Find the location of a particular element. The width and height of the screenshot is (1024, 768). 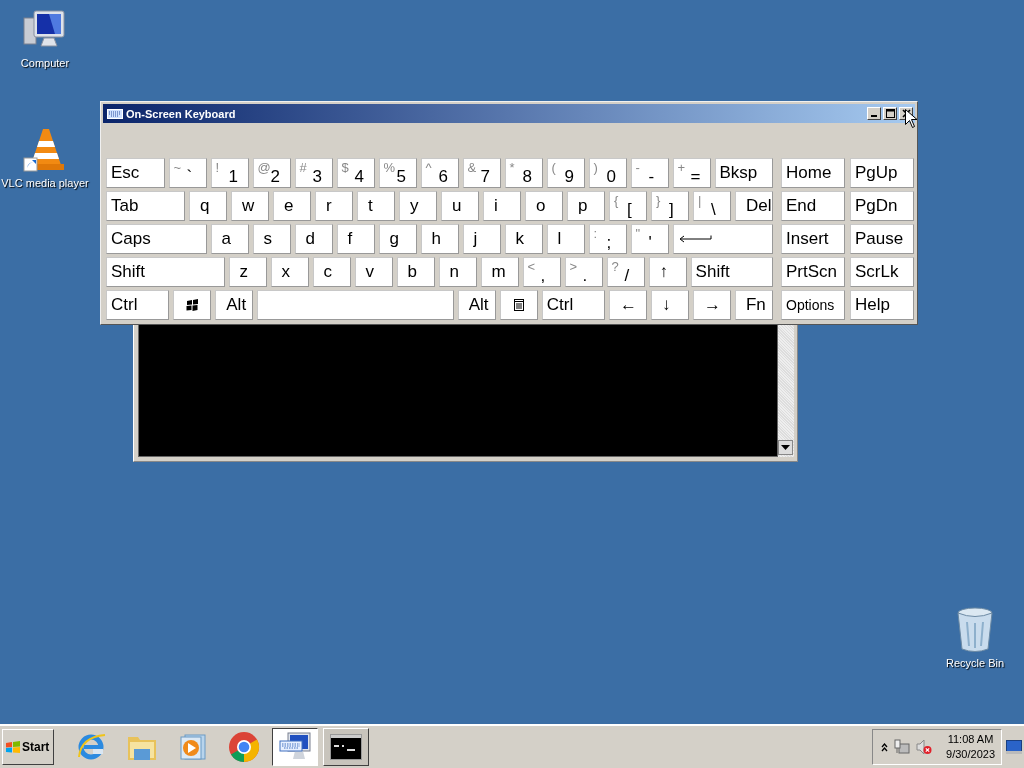

taskbar-button is located at coordinates (295, 747).